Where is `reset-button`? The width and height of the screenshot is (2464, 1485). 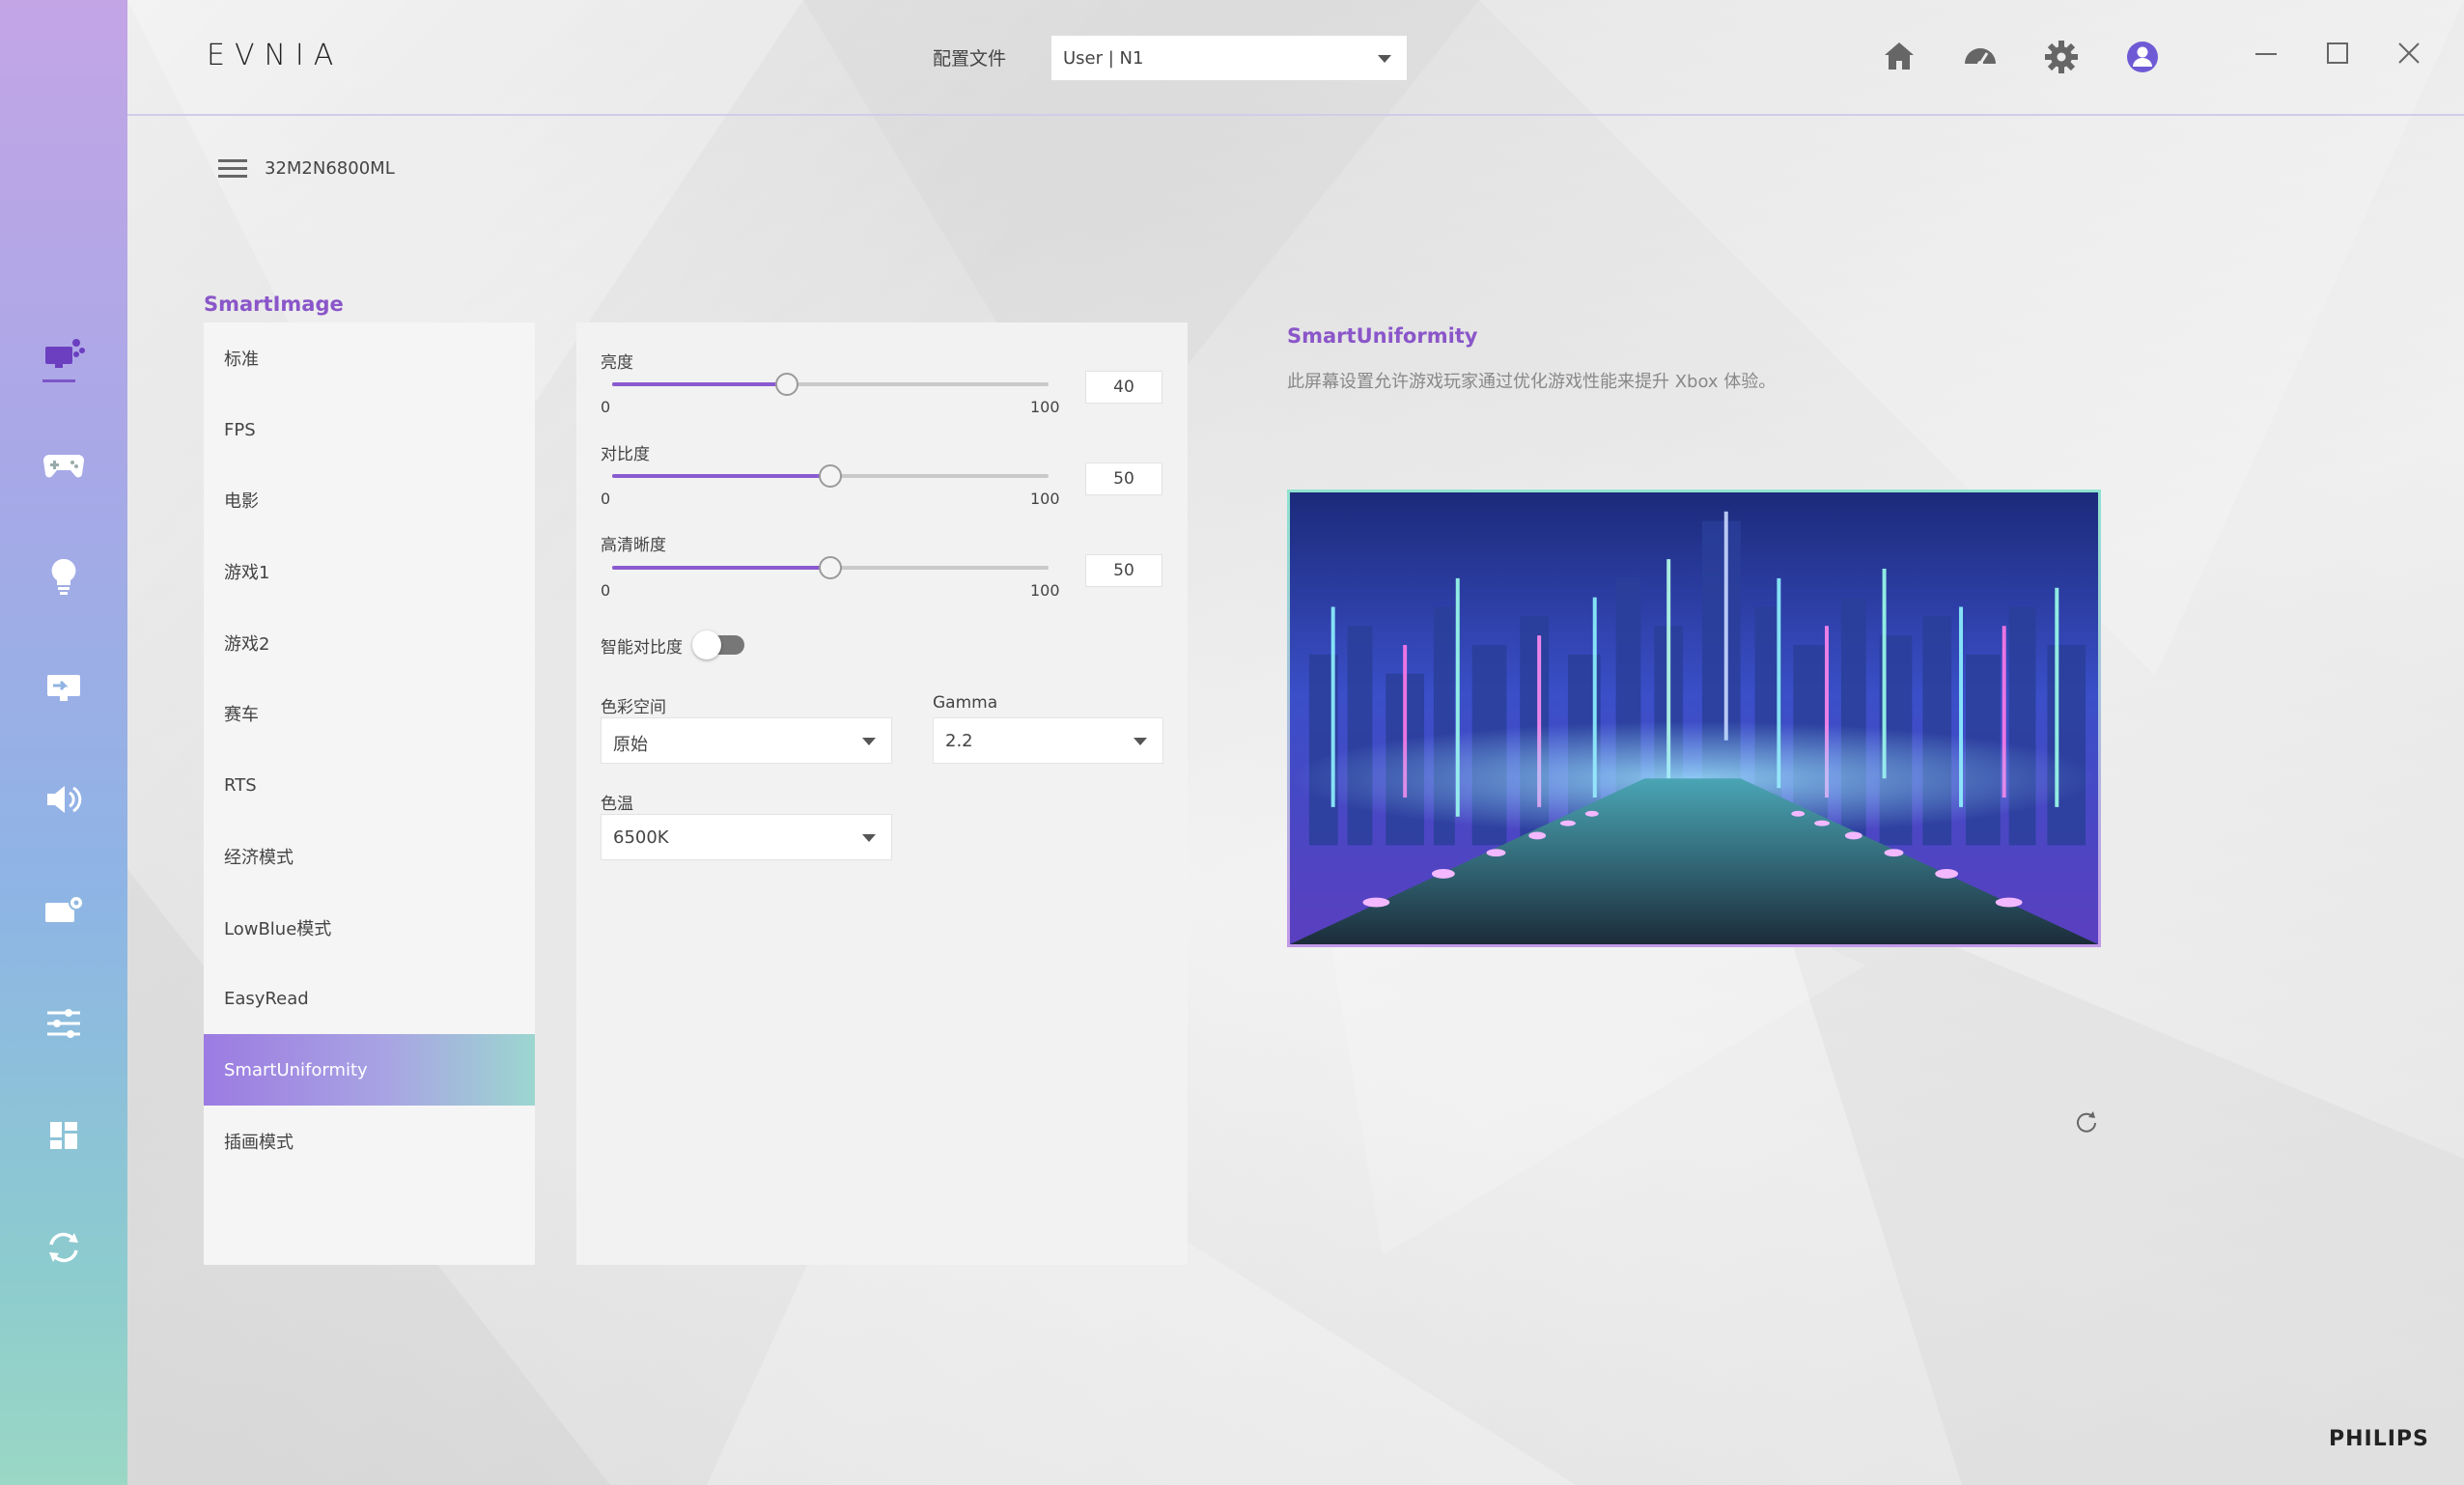
reset-button is located at coordinates (2087, 1122).